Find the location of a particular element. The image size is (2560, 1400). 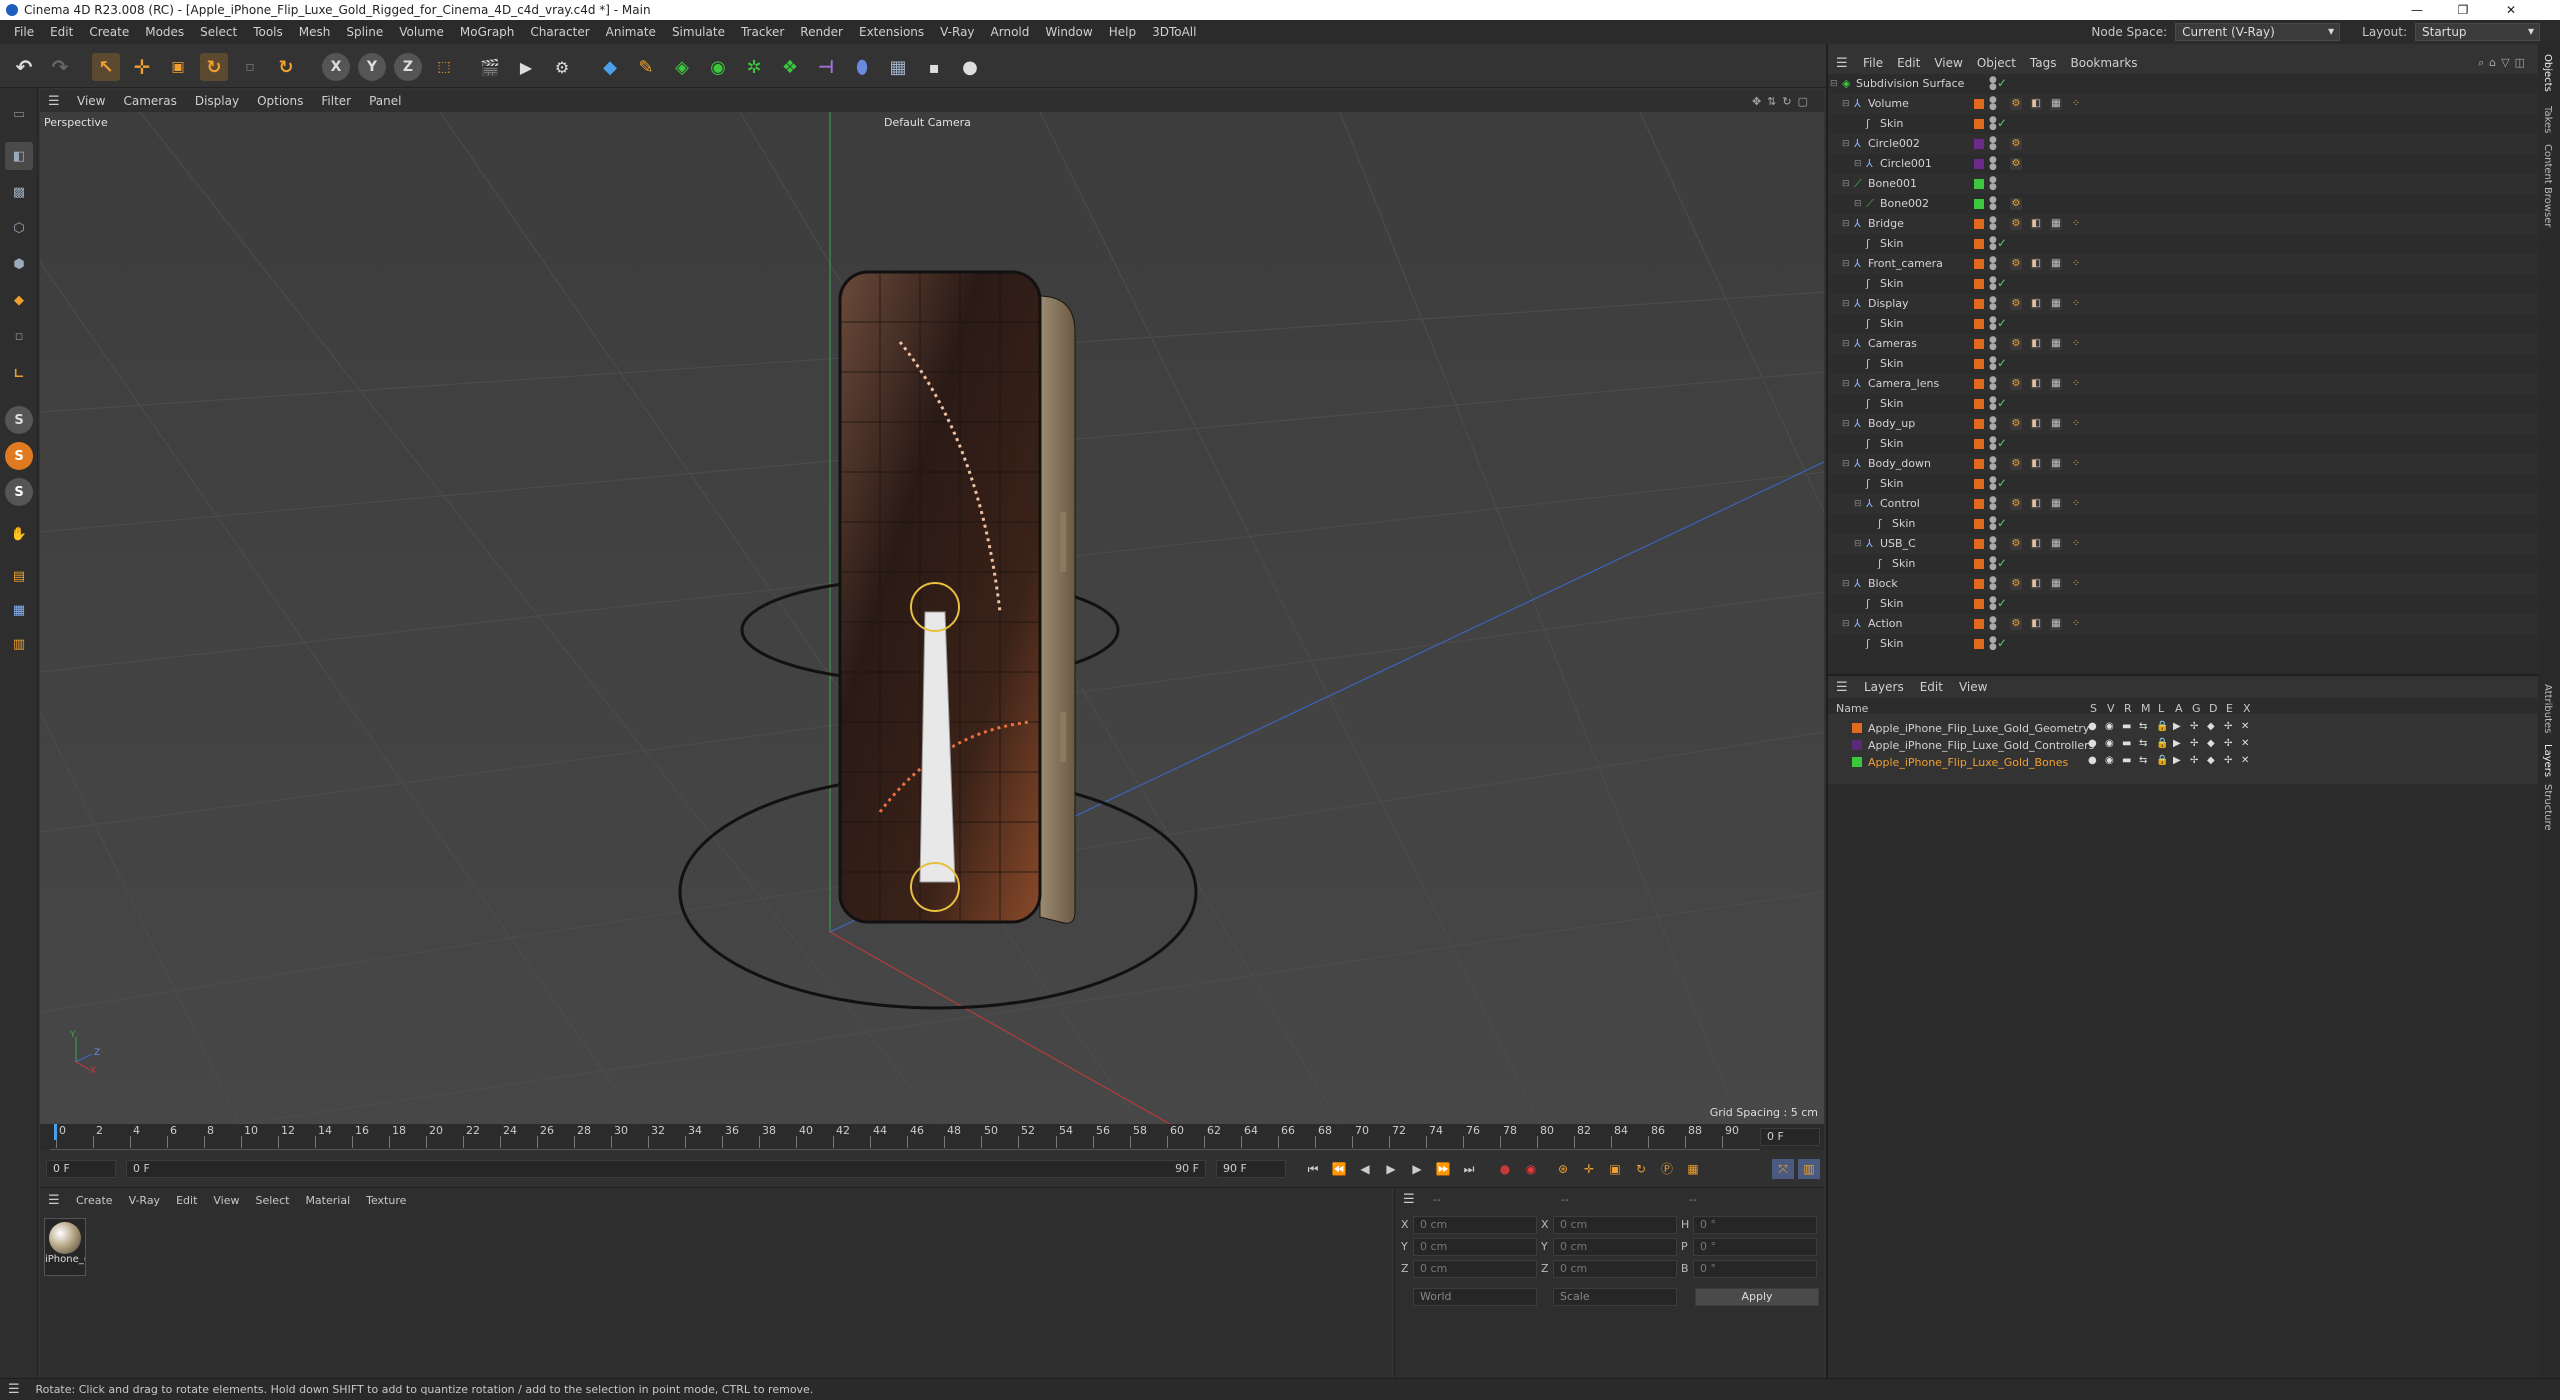

object-name: Body_up is located at coordinates (1891, 423).